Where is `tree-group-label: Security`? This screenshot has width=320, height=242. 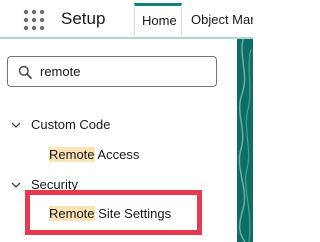
tree-group-label: Security is located at coordinates (54, 184).